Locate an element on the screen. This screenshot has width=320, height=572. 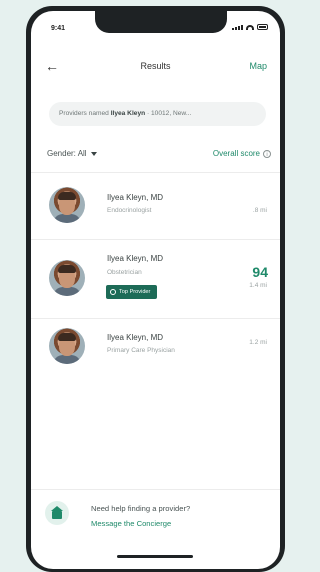
overall-score-sort: Overall score i is located at coordinates (242, 153).